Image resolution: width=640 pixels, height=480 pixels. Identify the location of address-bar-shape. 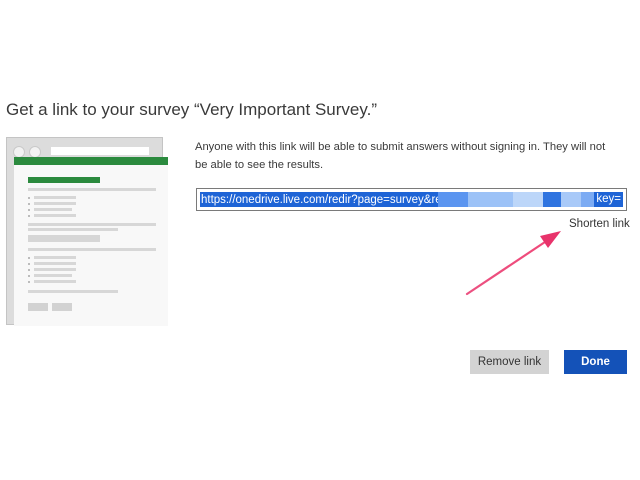
(100, 151).